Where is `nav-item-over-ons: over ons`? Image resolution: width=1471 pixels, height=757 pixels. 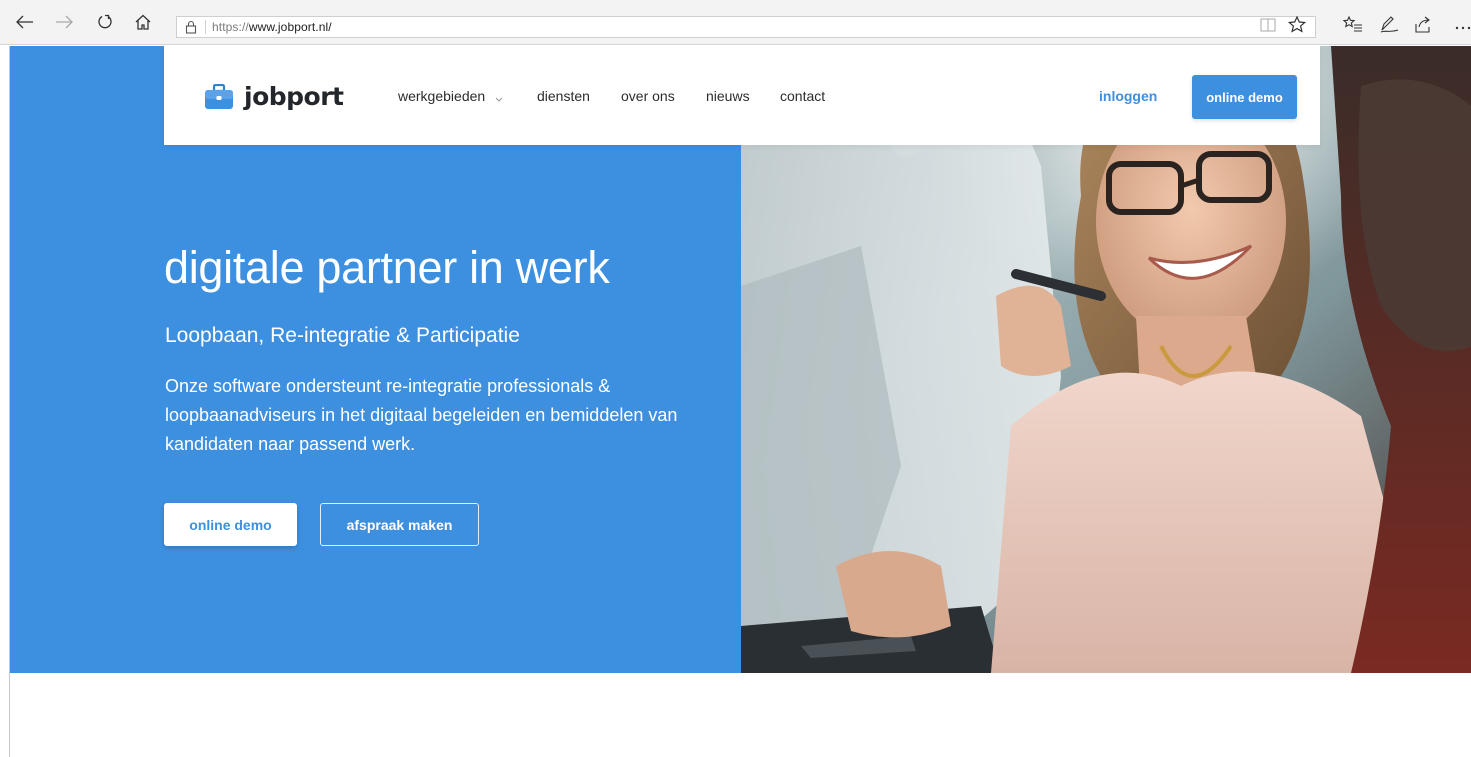 nav-item-over-ons: over ons is located at coordinates (648, 96).